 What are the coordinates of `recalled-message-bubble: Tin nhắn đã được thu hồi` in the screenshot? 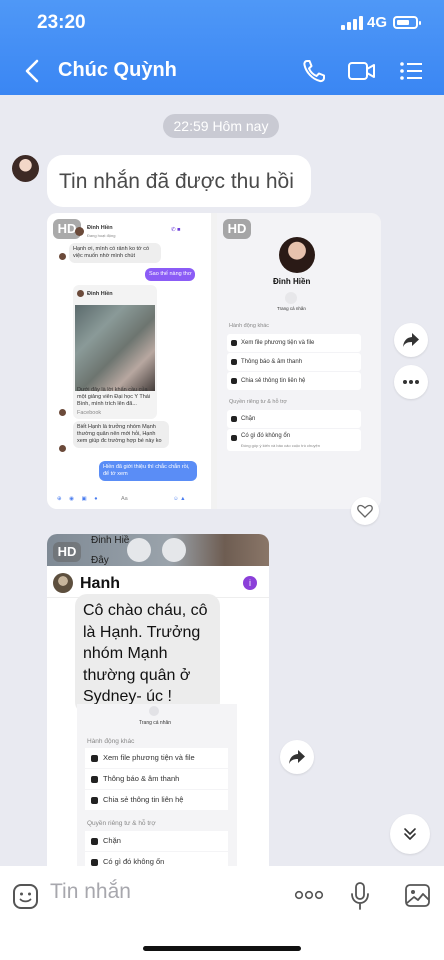 It's located at (179, 181).